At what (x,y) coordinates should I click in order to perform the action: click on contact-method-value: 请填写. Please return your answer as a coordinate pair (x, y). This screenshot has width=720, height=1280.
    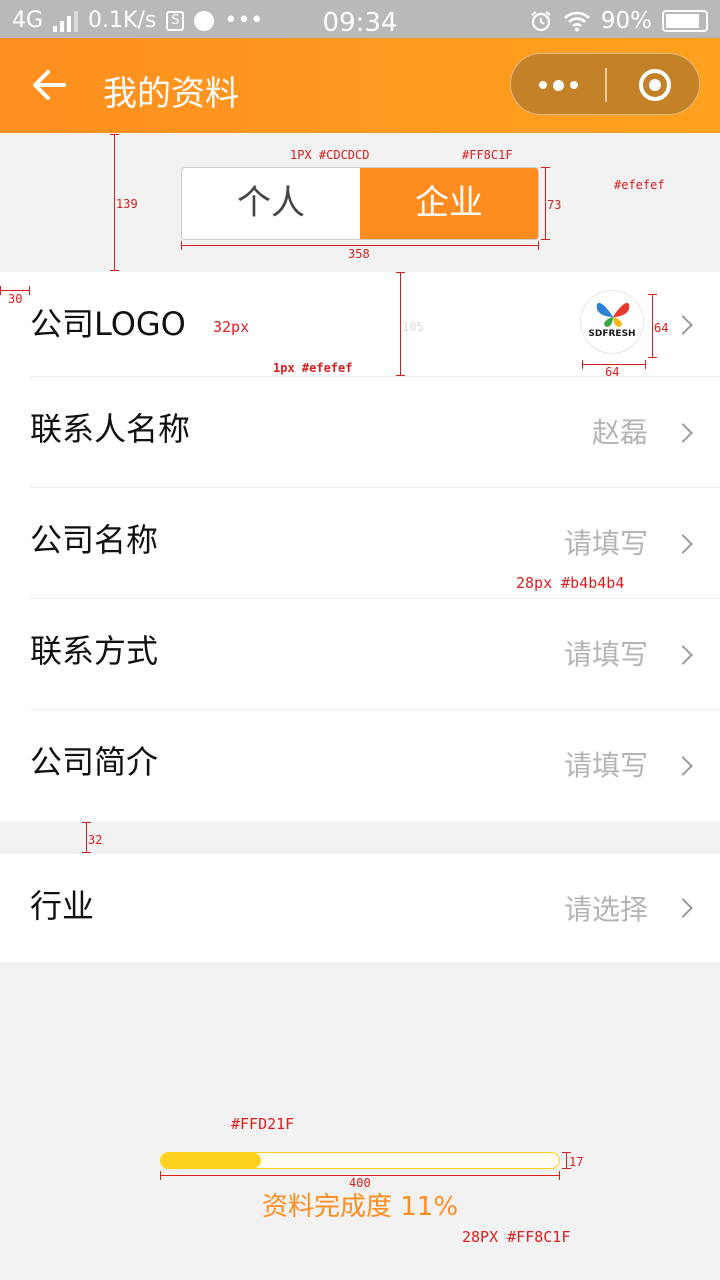
    Looking at the image, I should click on (605, 654).